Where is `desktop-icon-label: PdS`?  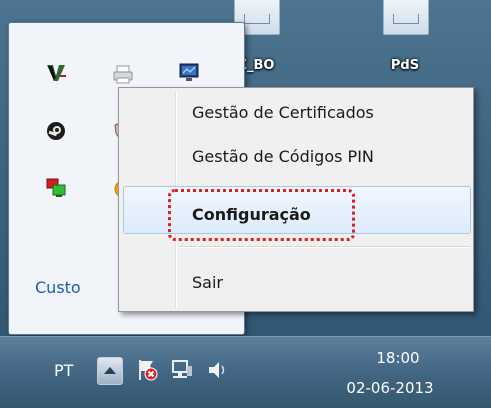
desktop-icon-label: PdS is located at coordinates (405, 65).